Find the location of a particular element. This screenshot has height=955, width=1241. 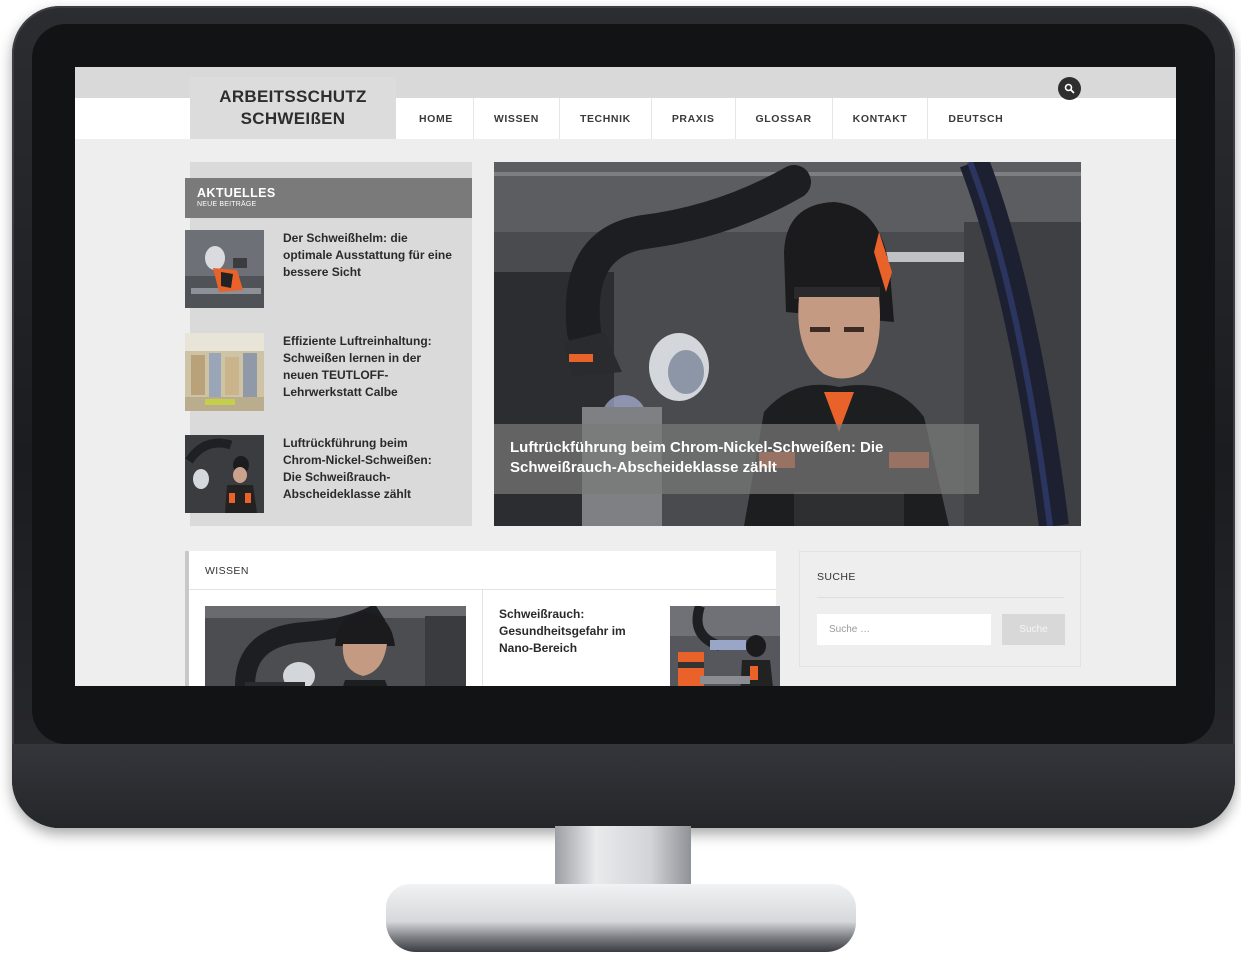

nav-item-wissen: WISSEN is located at coordinates (515, 118).